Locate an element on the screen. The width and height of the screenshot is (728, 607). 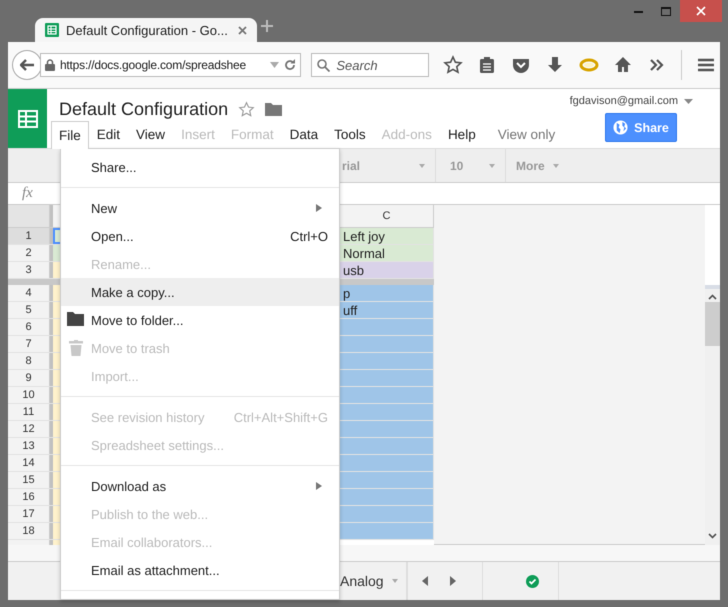
row-number: 6 is located at coordinates (29, 327).